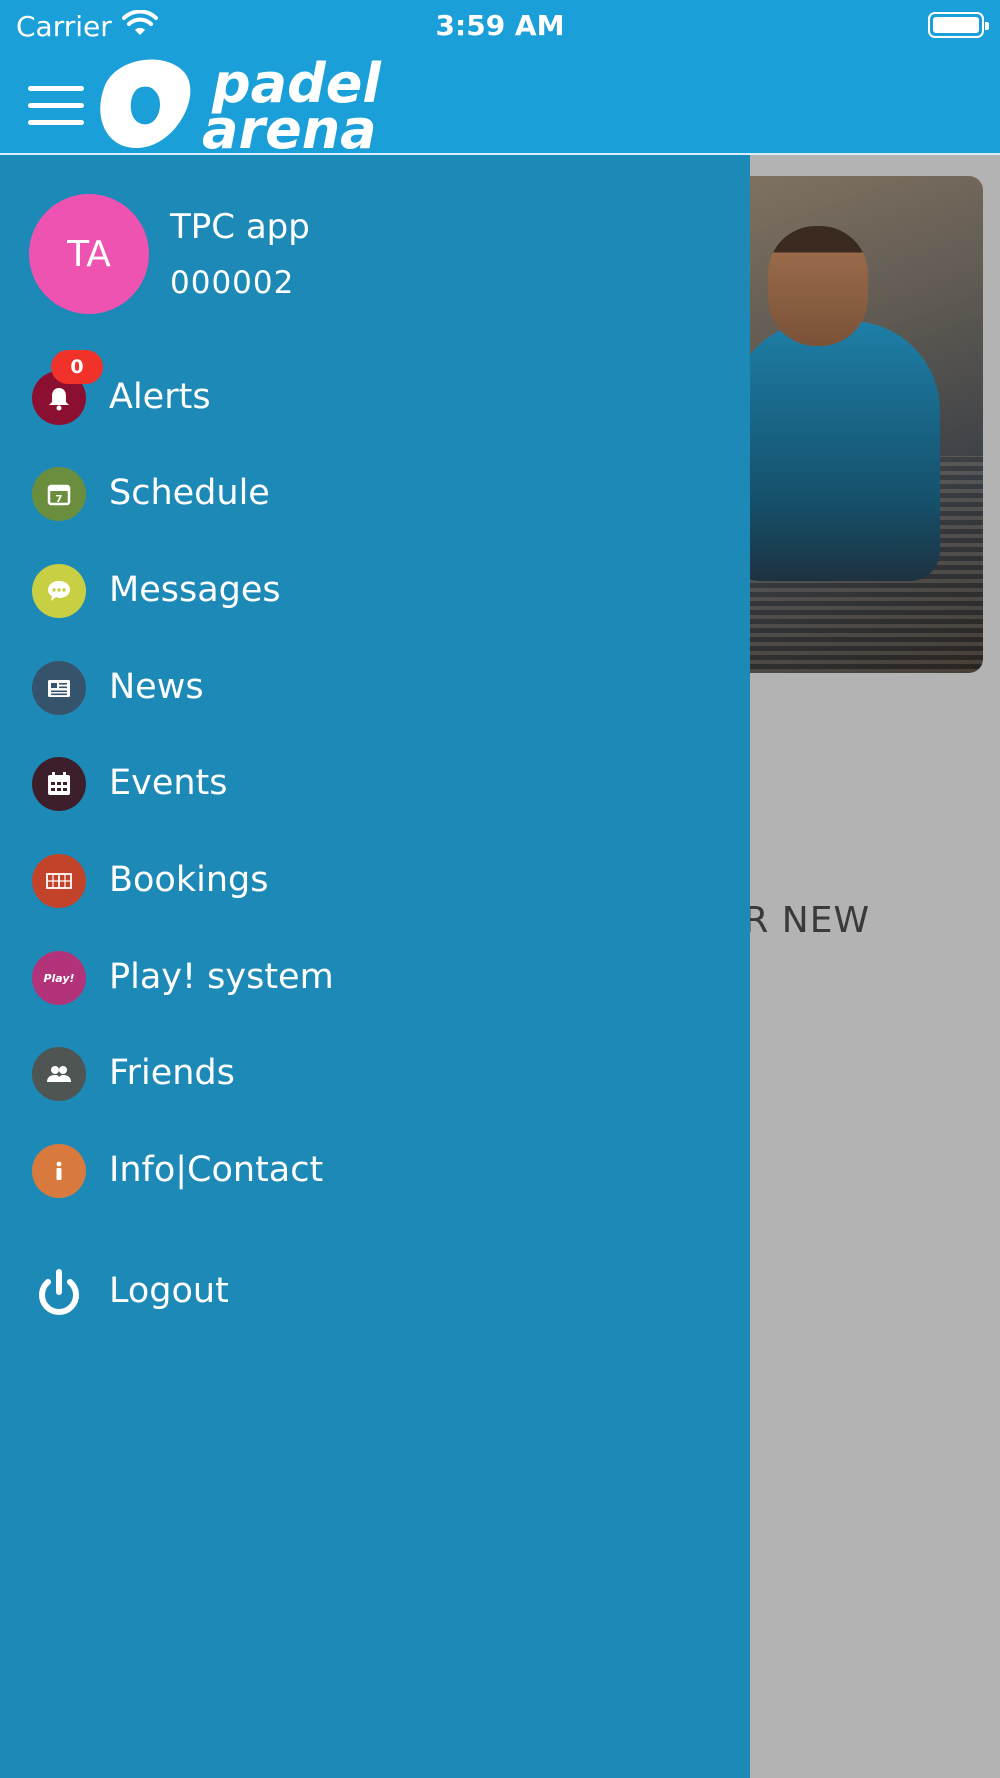  I want to click on status-bar: Carrier 3:59 AM, so click(500, 25).